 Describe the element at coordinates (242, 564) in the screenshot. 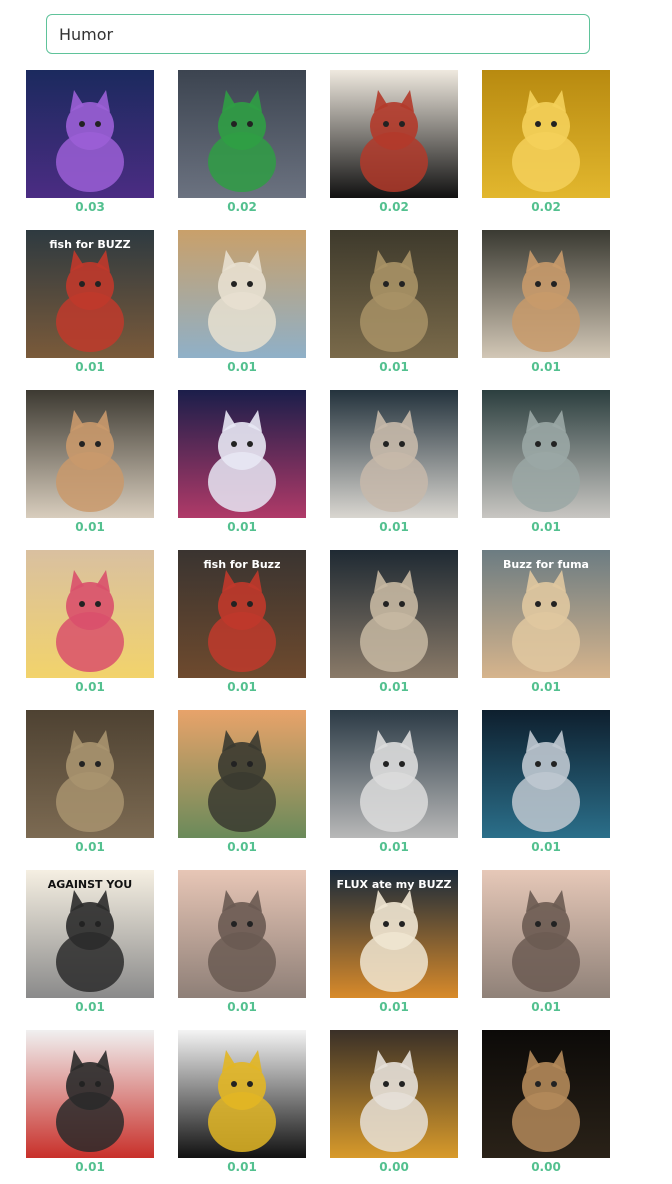

I see `image-caption-text: fish for Buzz` at that location.